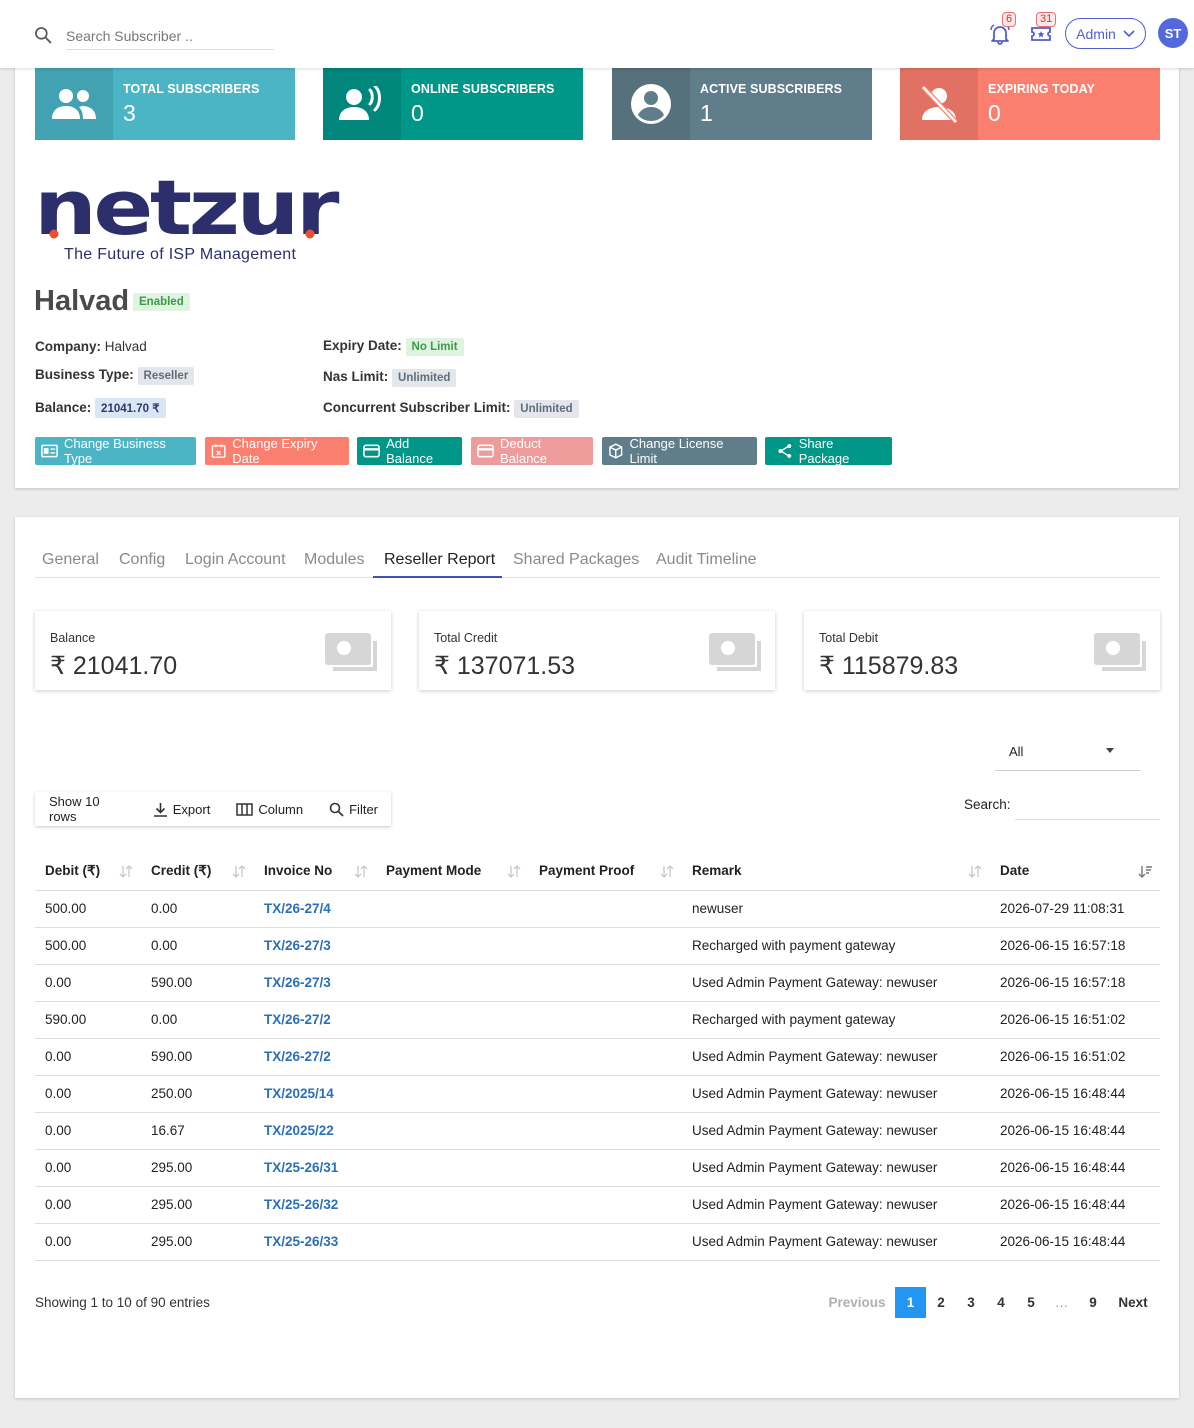  Describe the element at coordinates (299, 1130) in the screenshot. I see `invoice-link: TX/2025/22` at that location.